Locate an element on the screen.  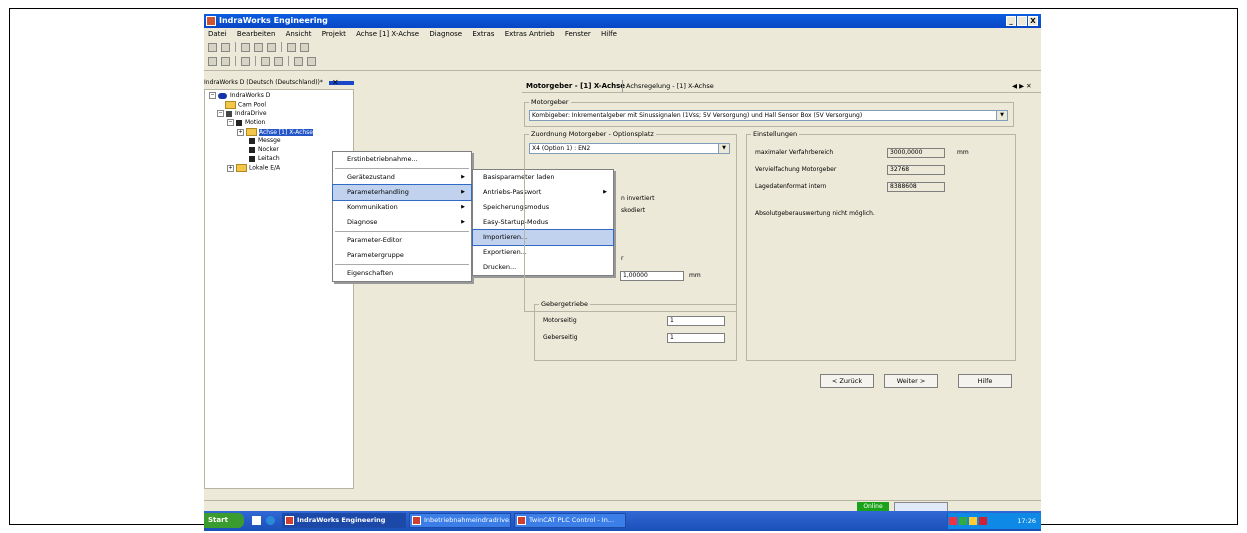
ctx-item-parametergruppe: Parametergruppe is located at coordinates (402, 255).